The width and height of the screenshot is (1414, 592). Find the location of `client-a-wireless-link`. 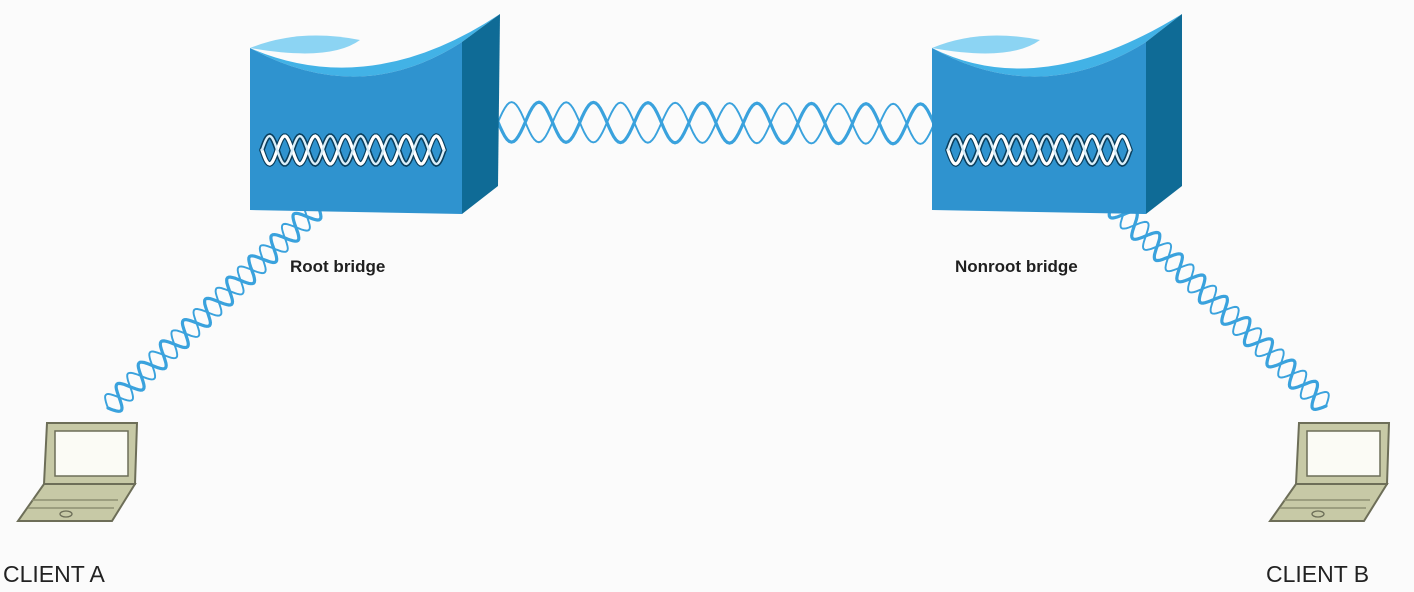

client-a-wireless-link is located at coordinates (213, 307).